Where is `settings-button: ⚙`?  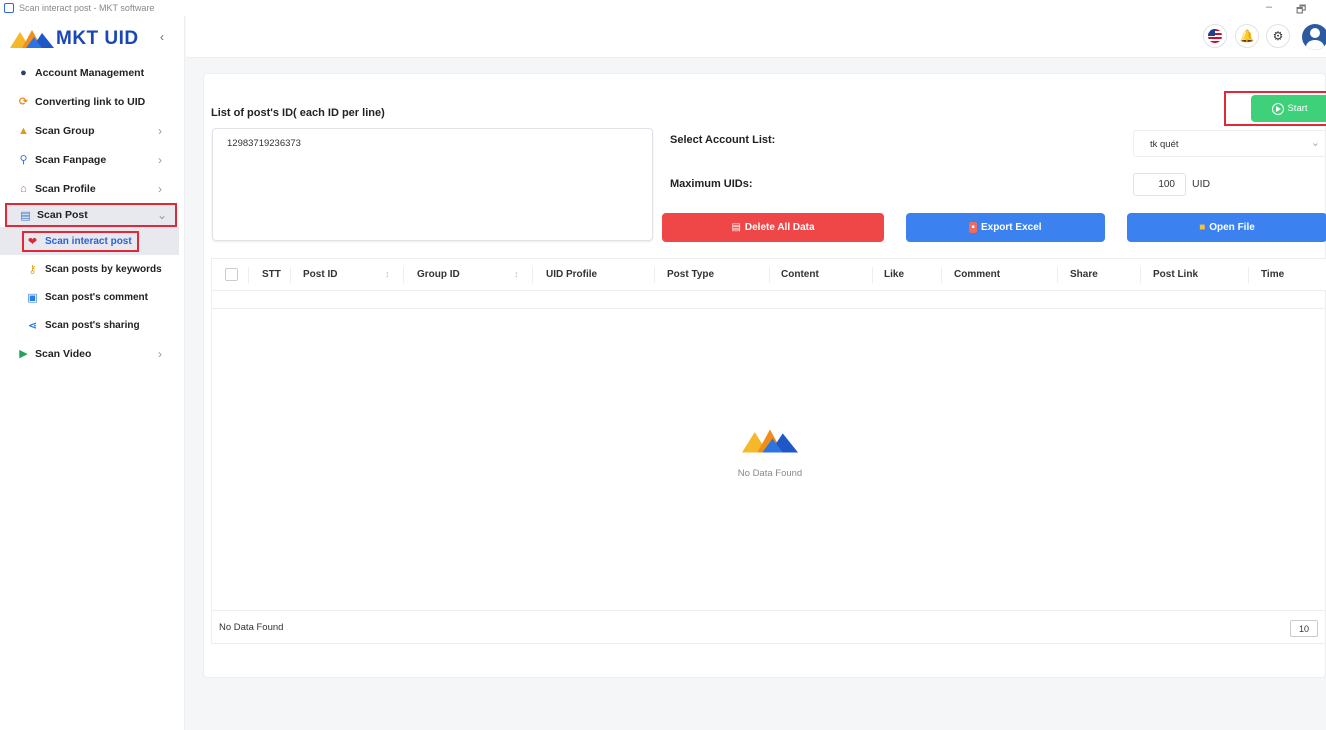 settings-button: ⚙ is located at coordinates (1278, 36).